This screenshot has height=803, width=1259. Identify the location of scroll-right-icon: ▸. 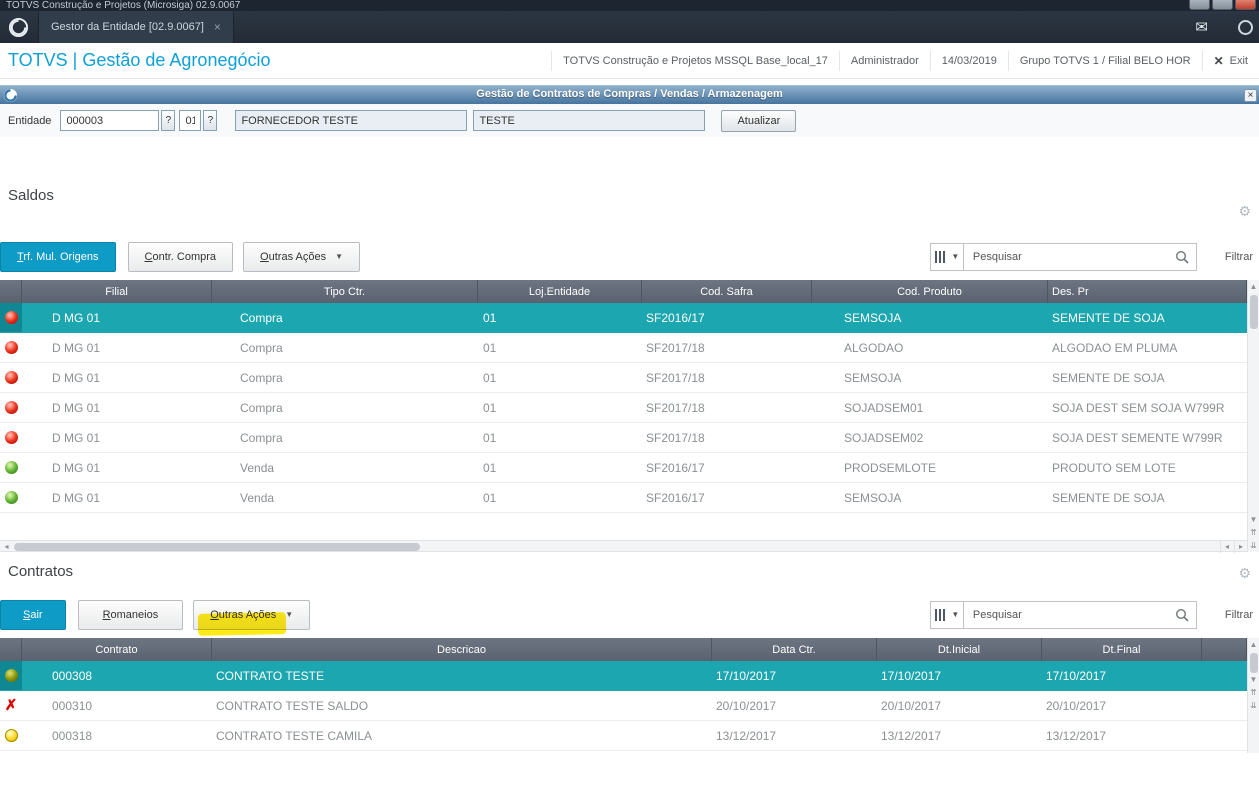
(1240, 547).